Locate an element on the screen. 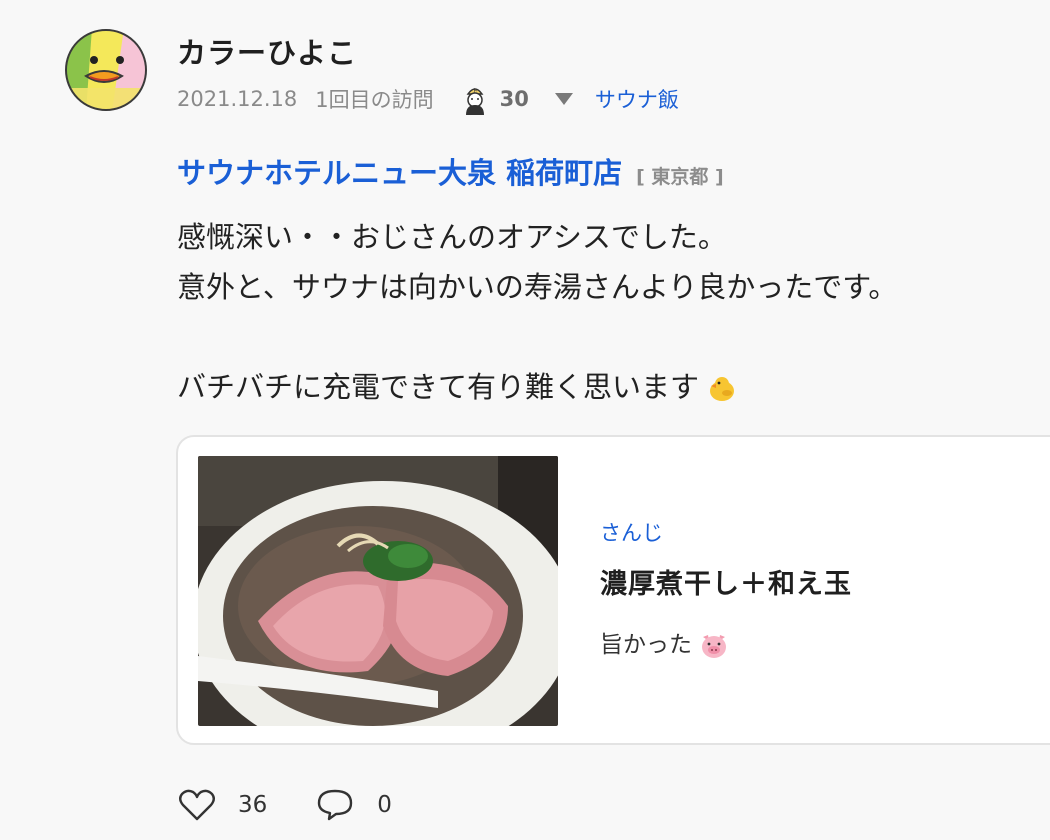 Image resolution: width=1050 pixels, height=840 pixels. visit-date: 2021.12.18 is located at coordinates (237, 99).